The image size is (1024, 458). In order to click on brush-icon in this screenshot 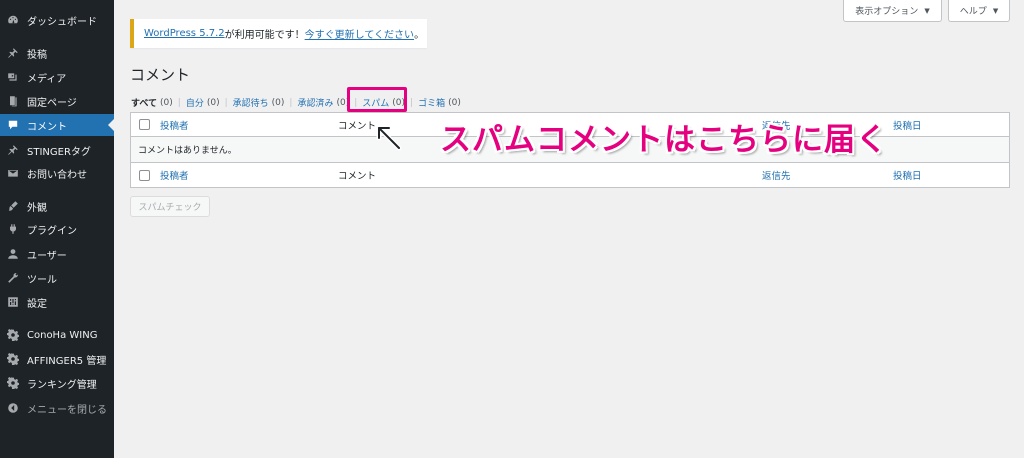, I will do `click(13, 206)`.